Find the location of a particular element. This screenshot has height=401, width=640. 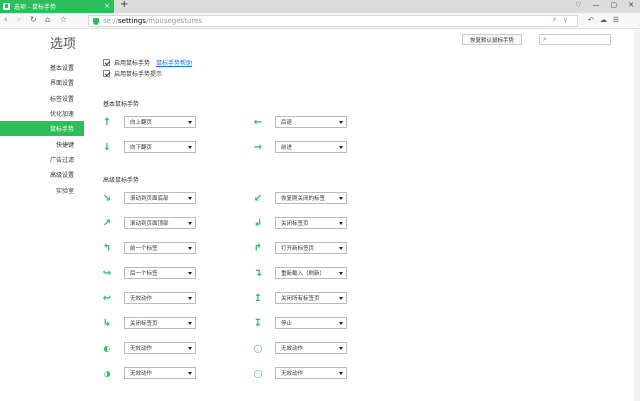

minimize-button: — is located at coordinates (596, 5).